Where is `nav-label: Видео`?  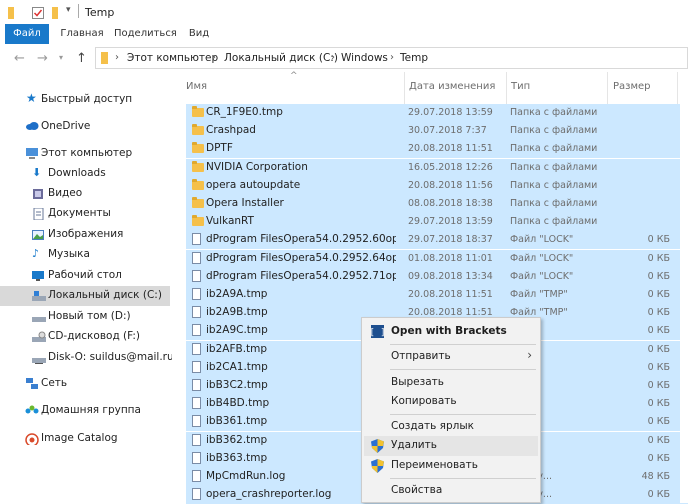 nav-label: Видео is located at coordinates (65, 193).